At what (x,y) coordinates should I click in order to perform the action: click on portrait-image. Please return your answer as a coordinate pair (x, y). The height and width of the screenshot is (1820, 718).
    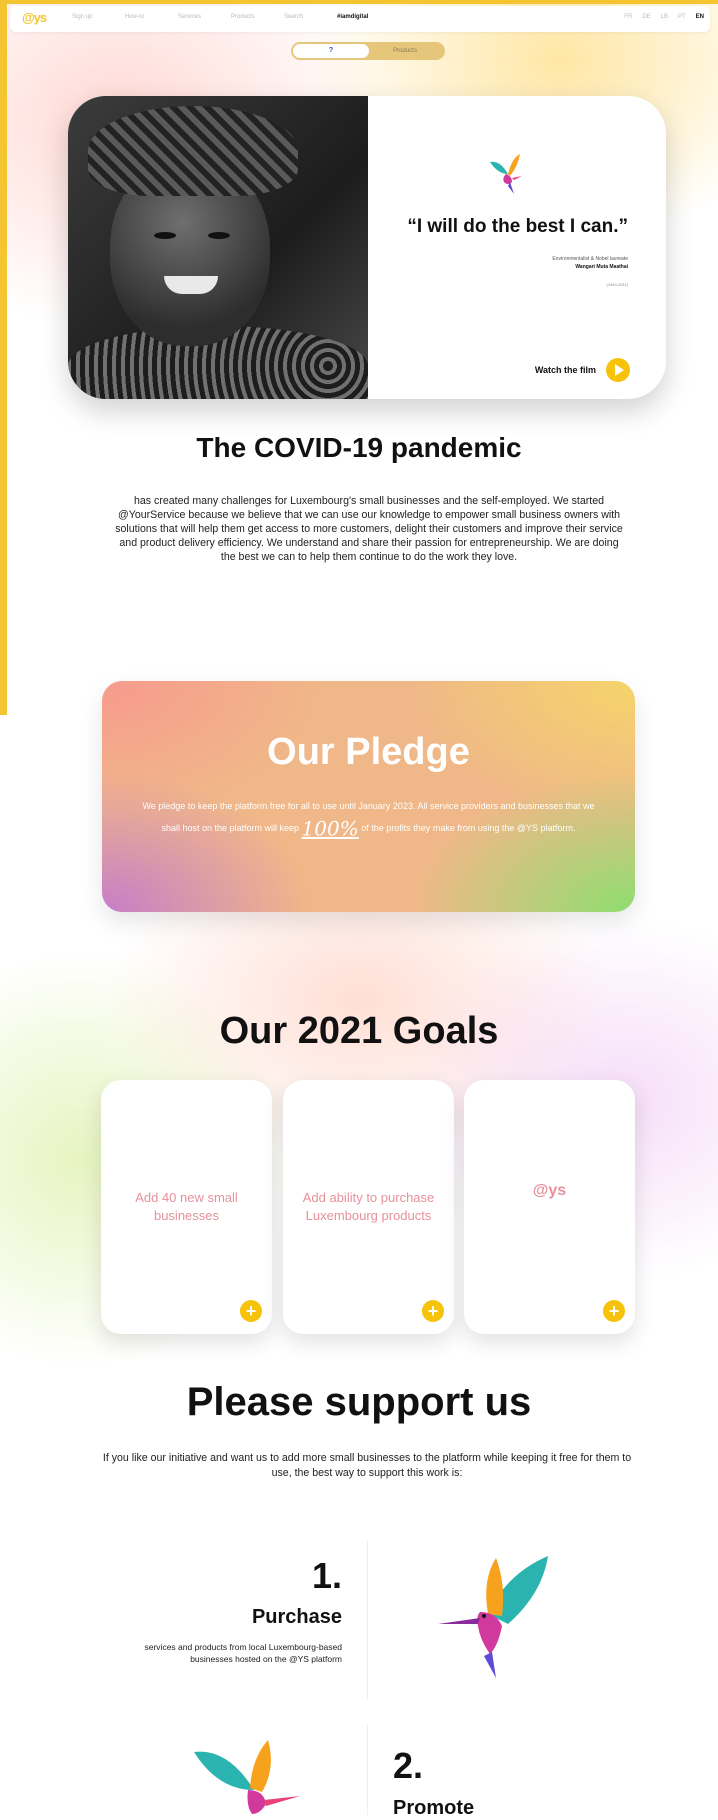
    Looking at the image, I should click on (218, 247).